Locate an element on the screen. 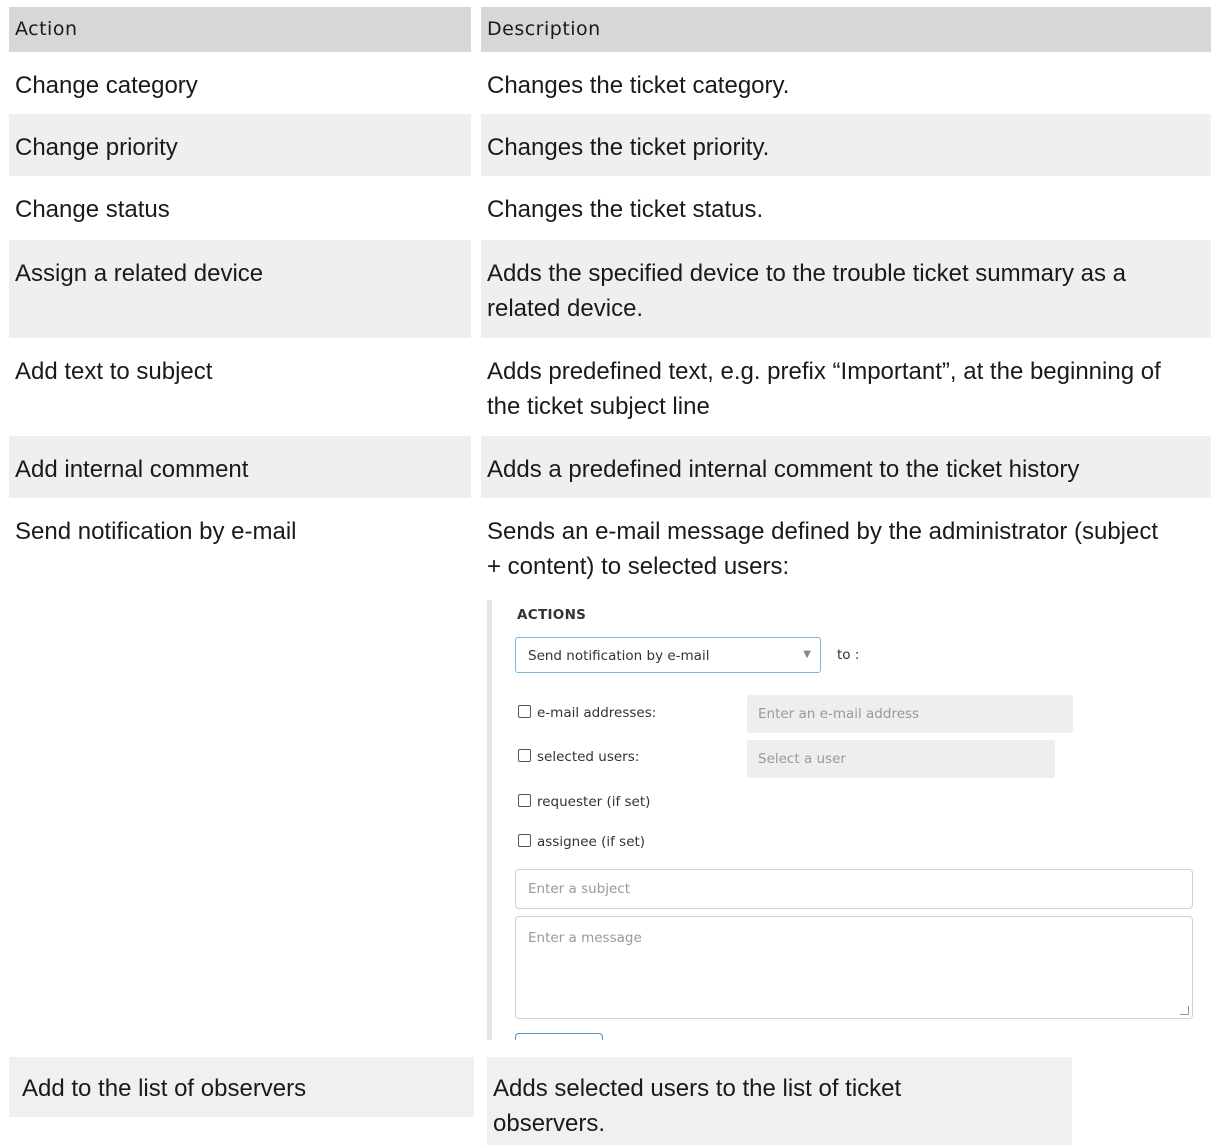  checkbox-assignee: assignee (if set) is located at coordinates (581, 842).